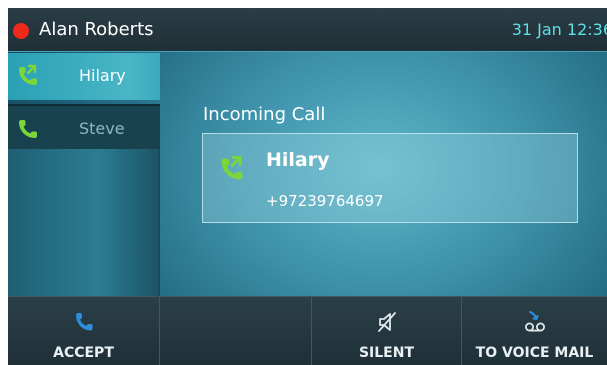 This screenshot has width=607, height=365. Describe the element at coordinates (307, 30) in the screenshot. I see `status-header: Alan Roberts 31 Jan 12:36` at that location.